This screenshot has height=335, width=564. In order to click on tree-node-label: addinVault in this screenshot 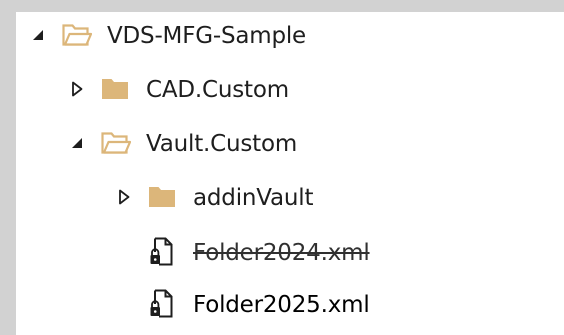, I will do `click(253, 198)`.